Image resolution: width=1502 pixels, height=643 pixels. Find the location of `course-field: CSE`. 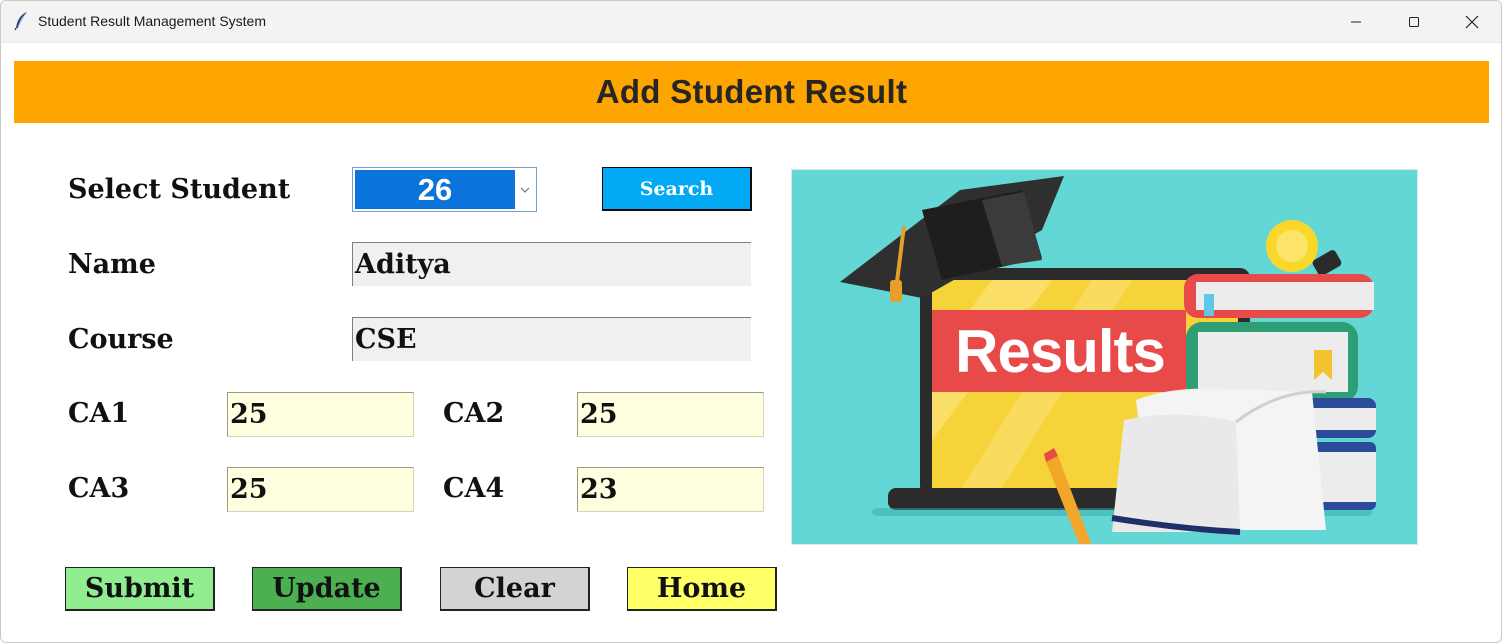

course-field: CSE is located at coordinates (551, 339).